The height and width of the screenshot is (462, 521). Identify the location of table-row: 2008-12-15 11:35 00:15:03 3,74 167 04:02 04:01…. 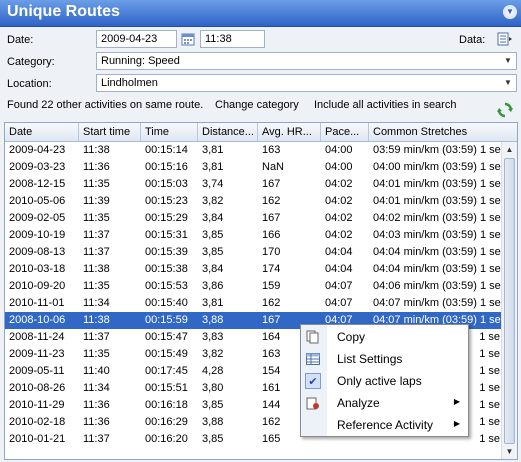
(253, 184).